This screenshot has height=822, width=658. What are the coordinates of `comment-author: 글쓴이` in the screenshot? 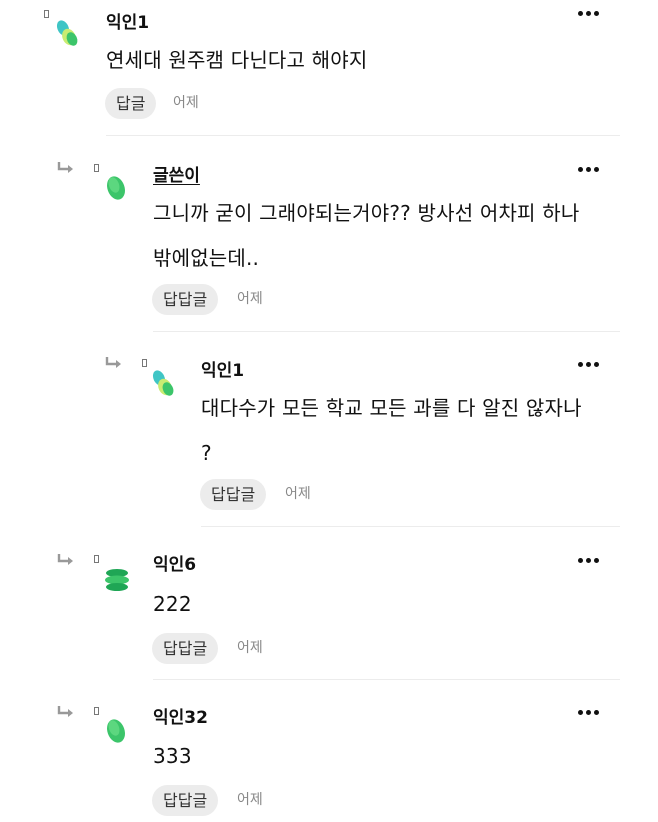 It's located at (176, 173).